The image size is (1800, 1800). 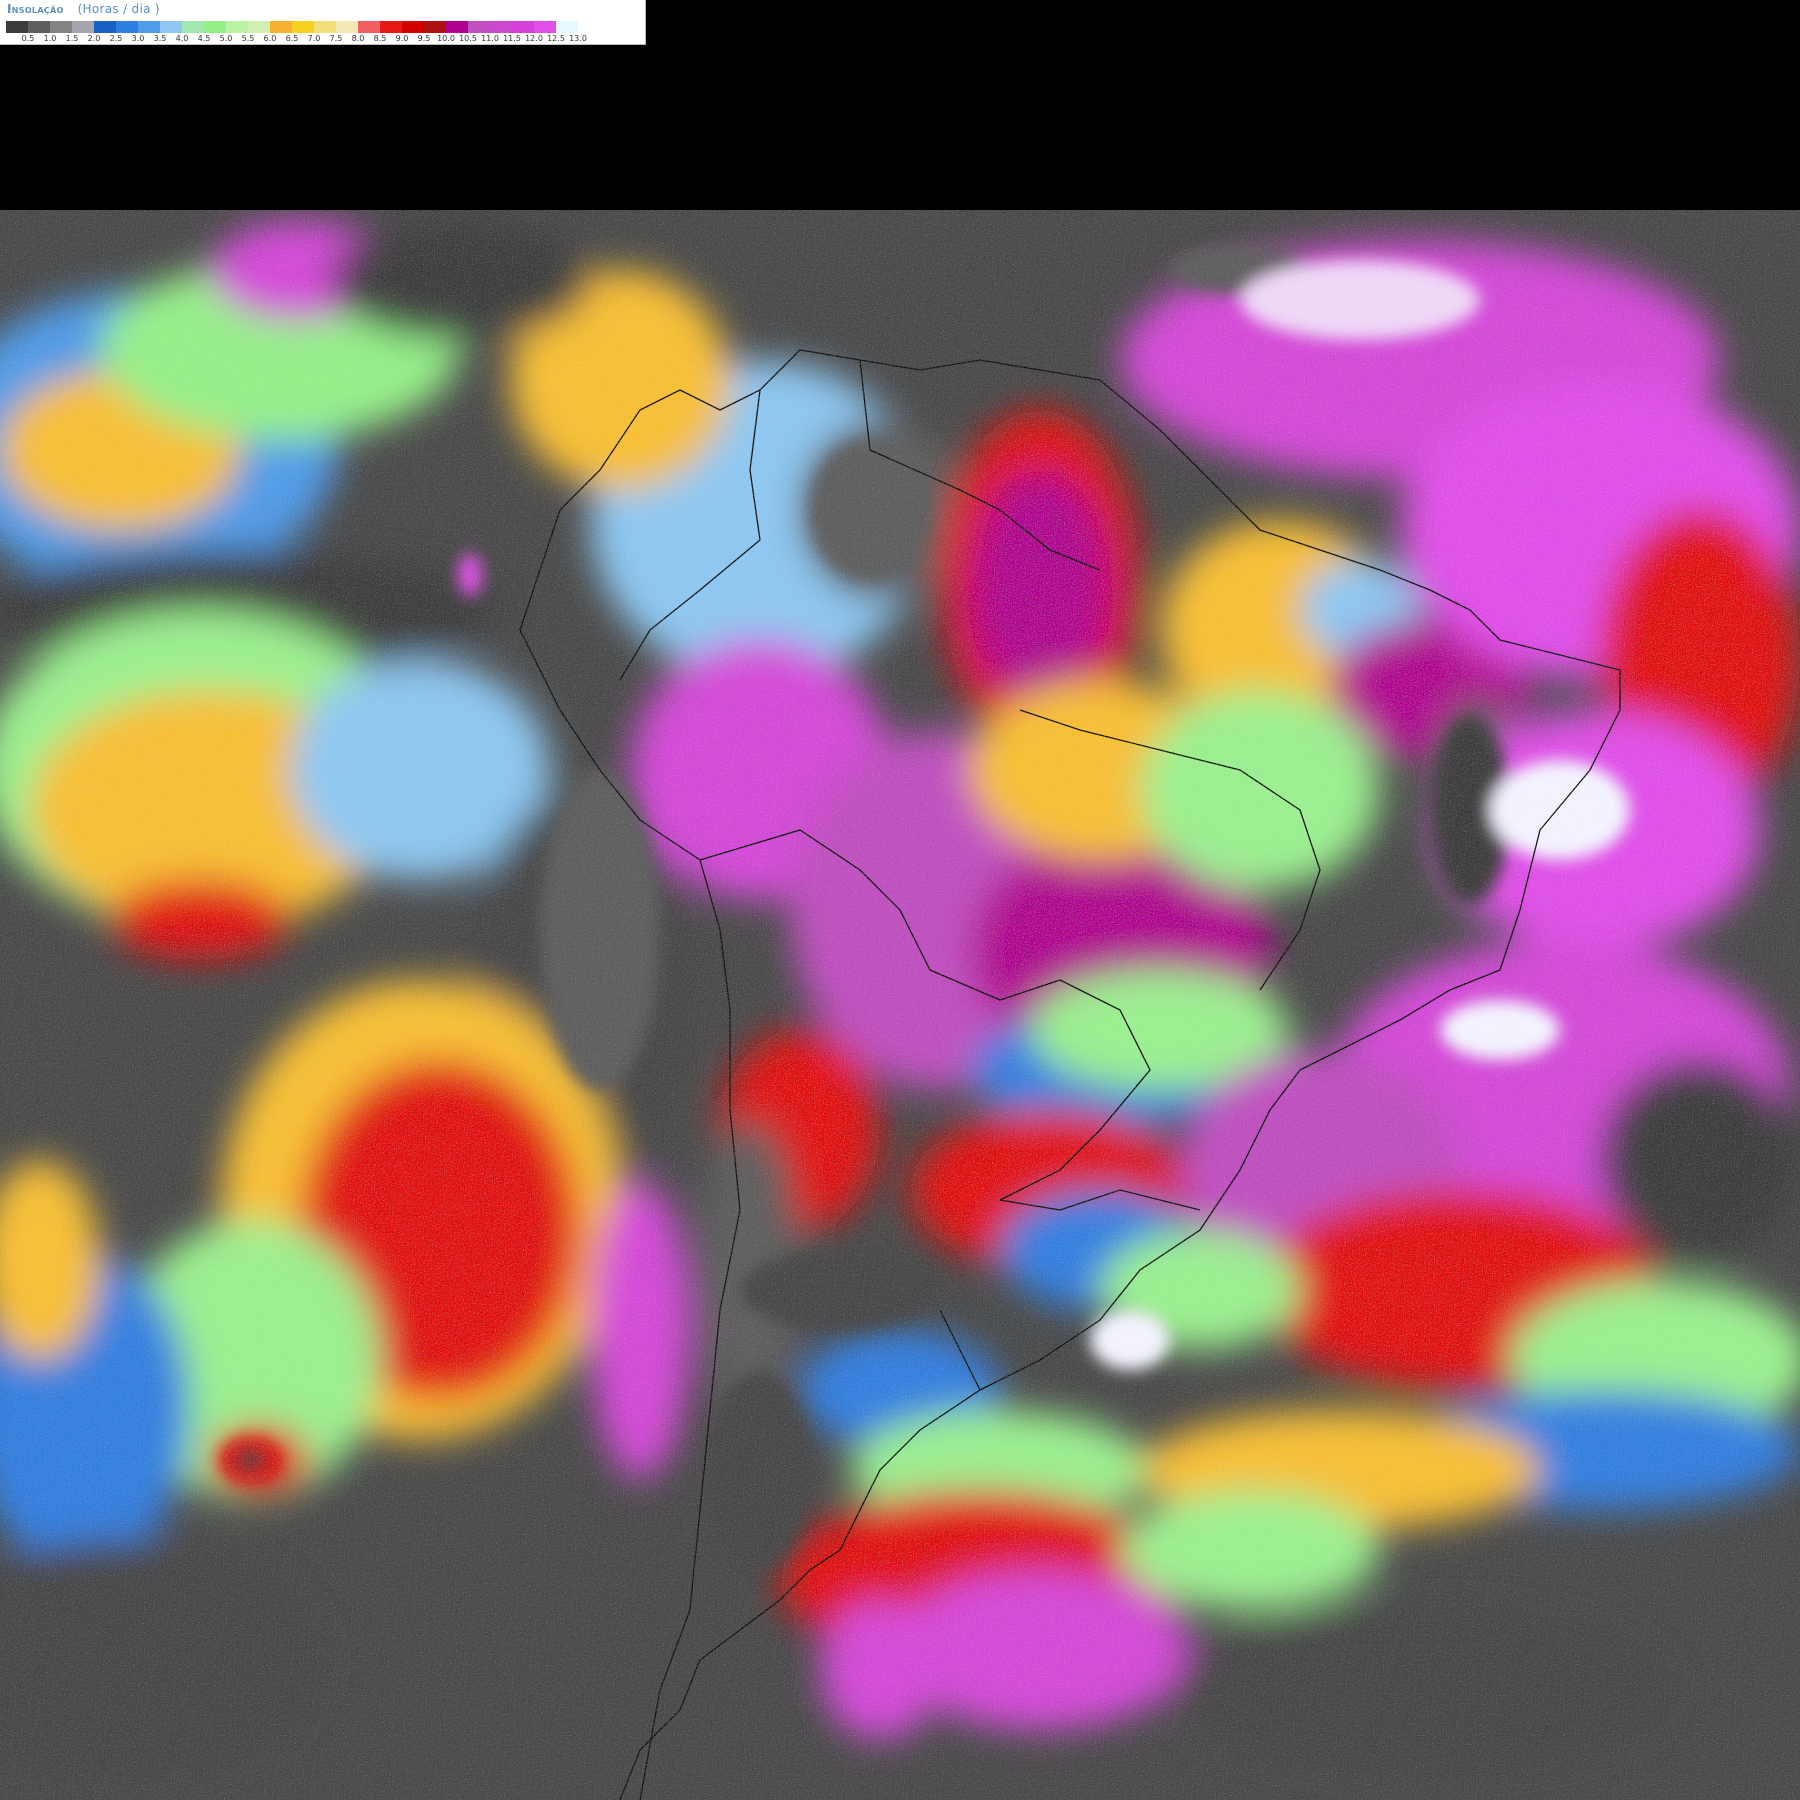 I want to click on legend-title: Insolação (Horas / dia ), so click(x=83, y=9).